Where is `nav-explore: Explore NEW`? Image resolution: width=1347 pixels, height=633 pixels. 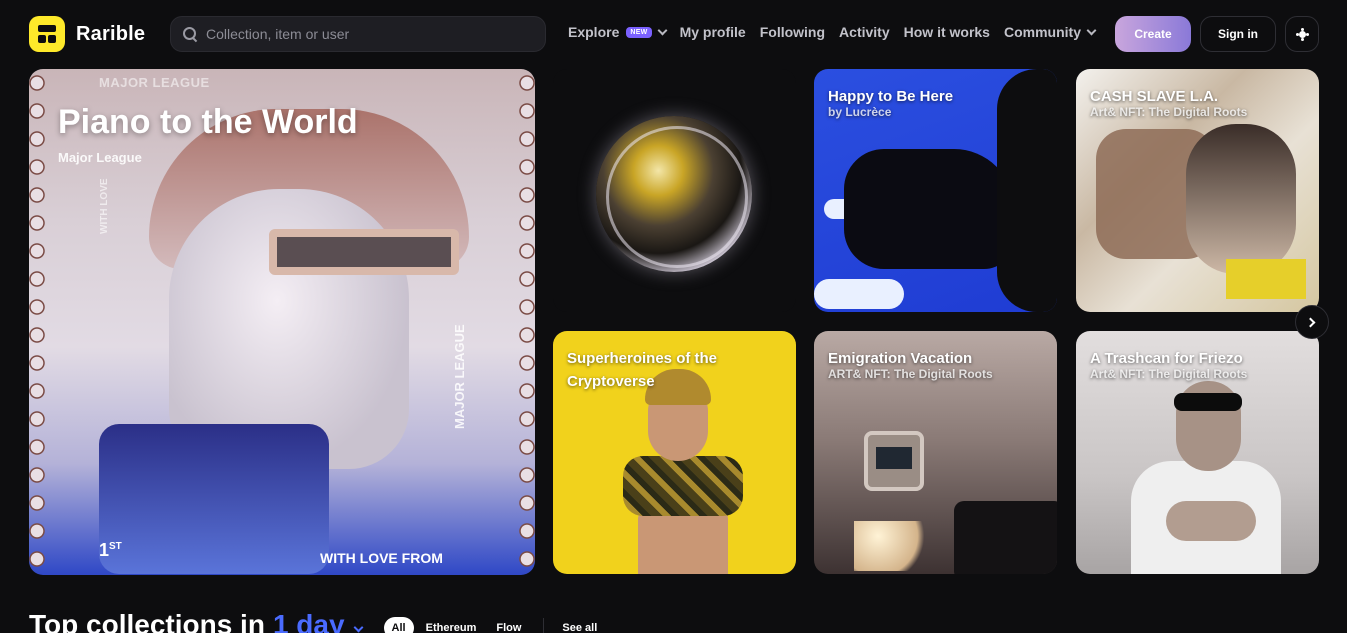 nav-explore: Explore NEW is located at coordinates (618, 32).